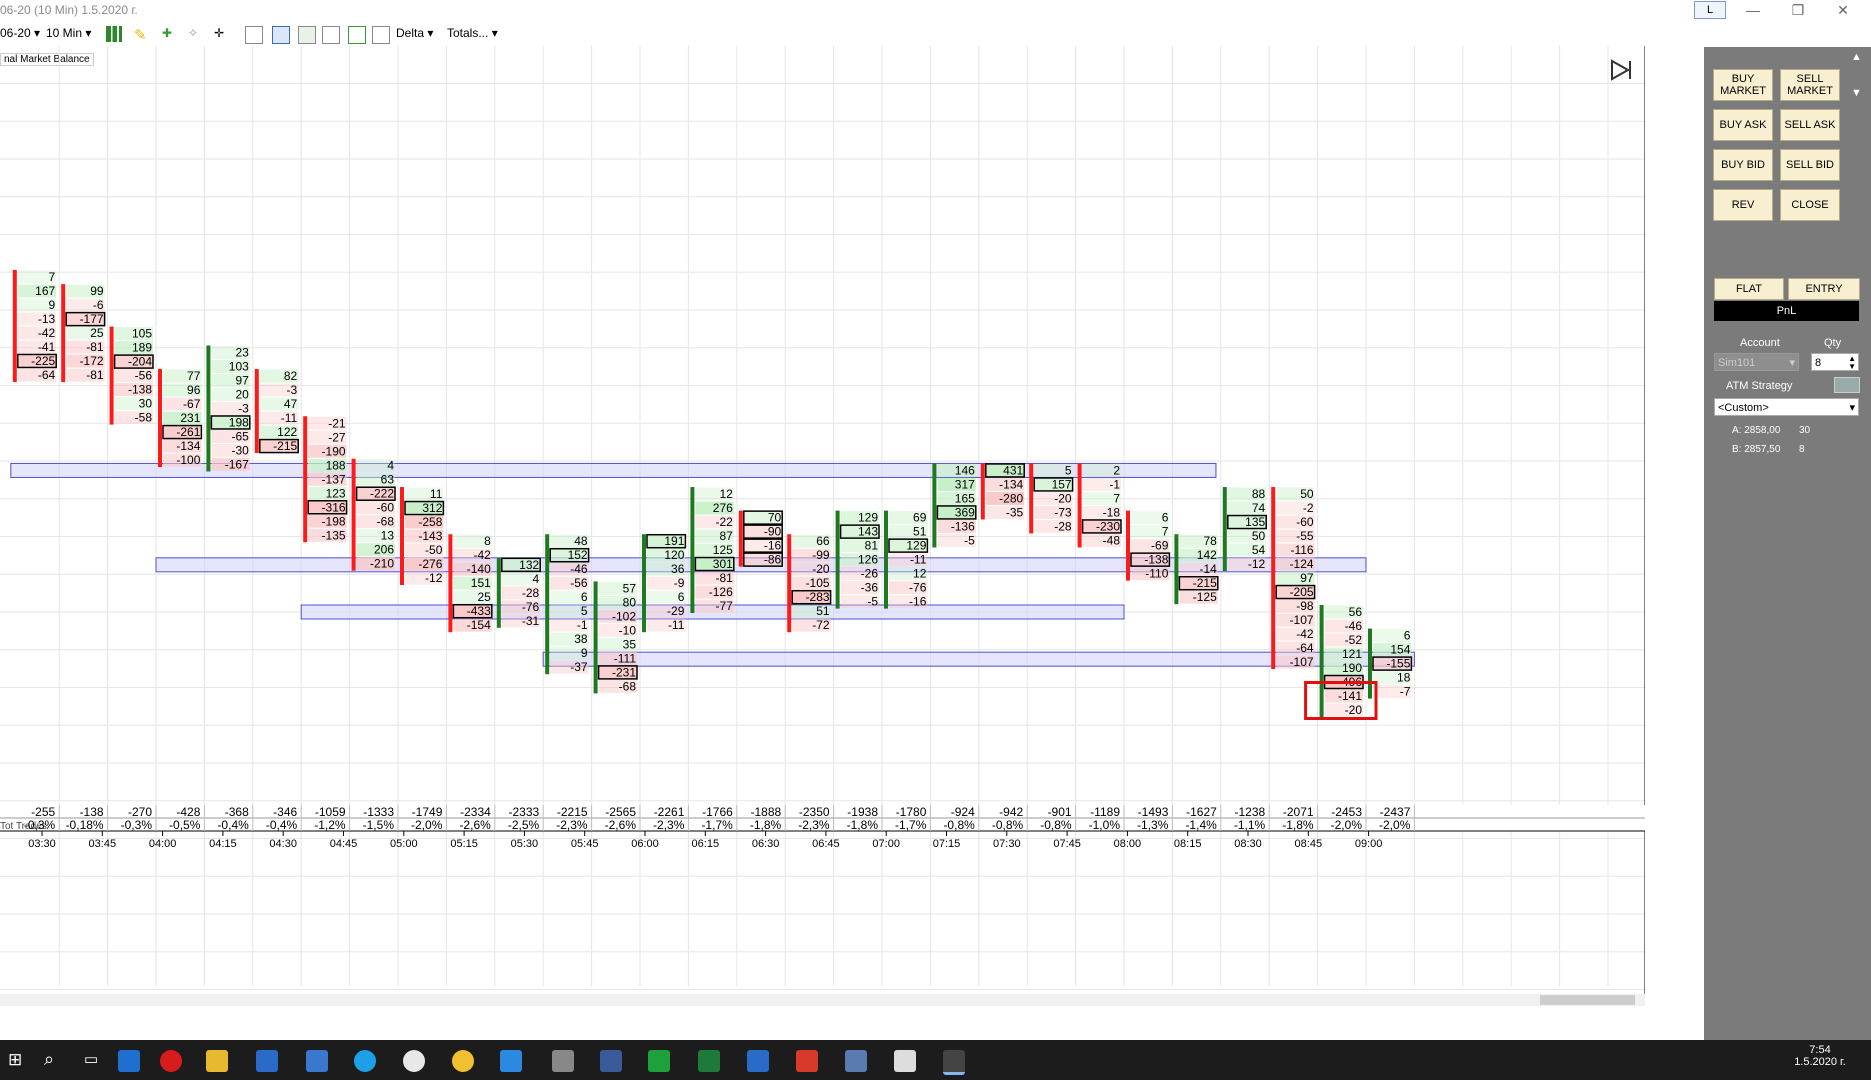 The height and width of the screenshot is (1080, 1871). I want to click on time-label: 04:00, so click(163, 844).